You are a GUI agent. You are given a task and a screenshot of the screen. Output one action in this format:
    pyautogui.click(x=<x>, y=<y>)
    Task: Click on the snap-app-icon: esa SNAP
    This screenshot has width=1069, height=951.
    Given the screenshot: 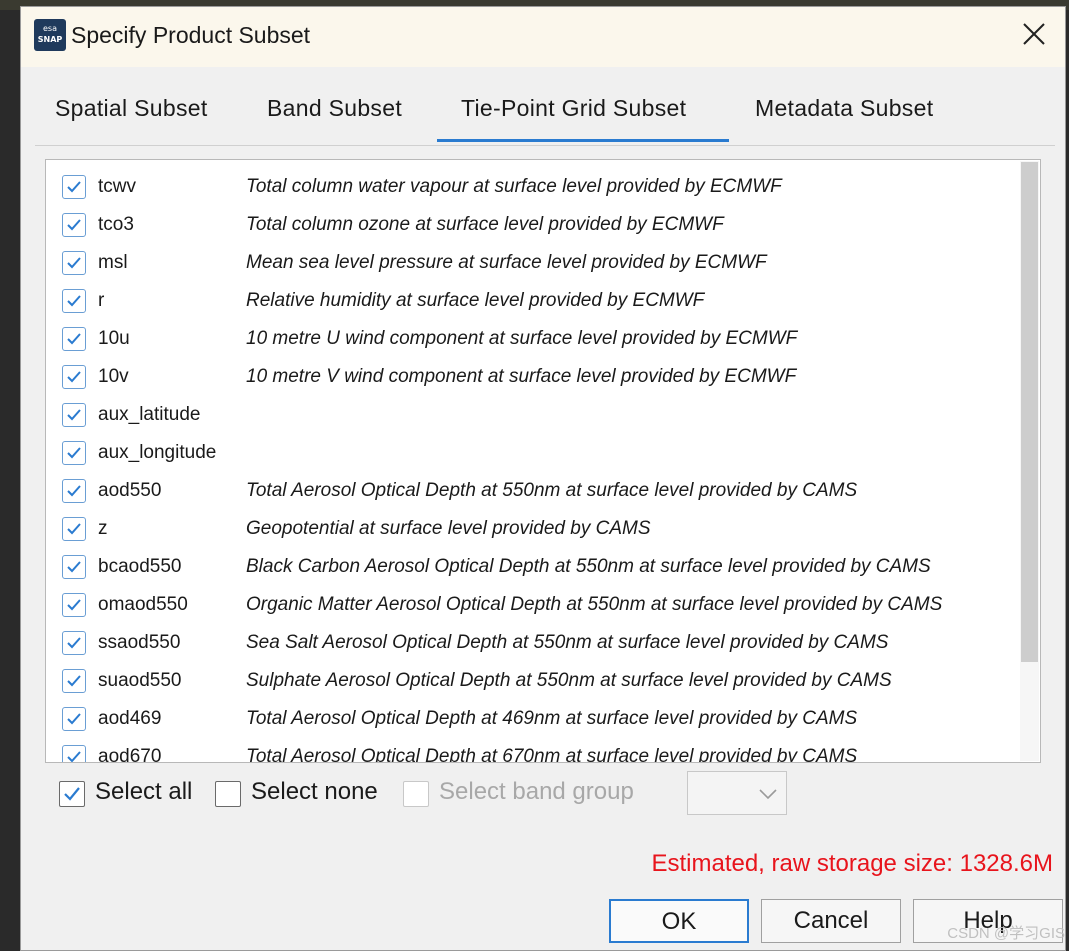 What is the action you would take?
    pyautogui.click(x=50, y=35)
    